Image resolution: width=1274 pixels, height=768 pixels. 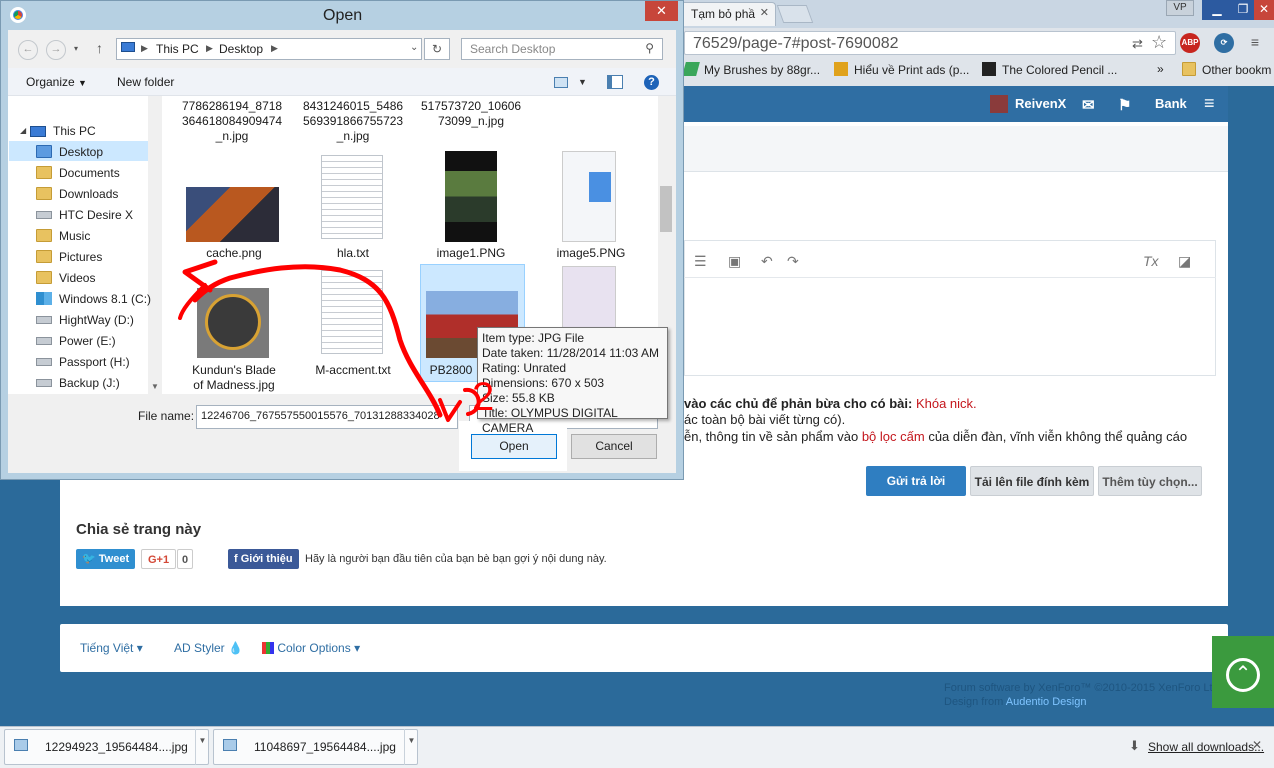 I want to click on other-bookmarks: Other bookm, so click(x=1226, y=69).